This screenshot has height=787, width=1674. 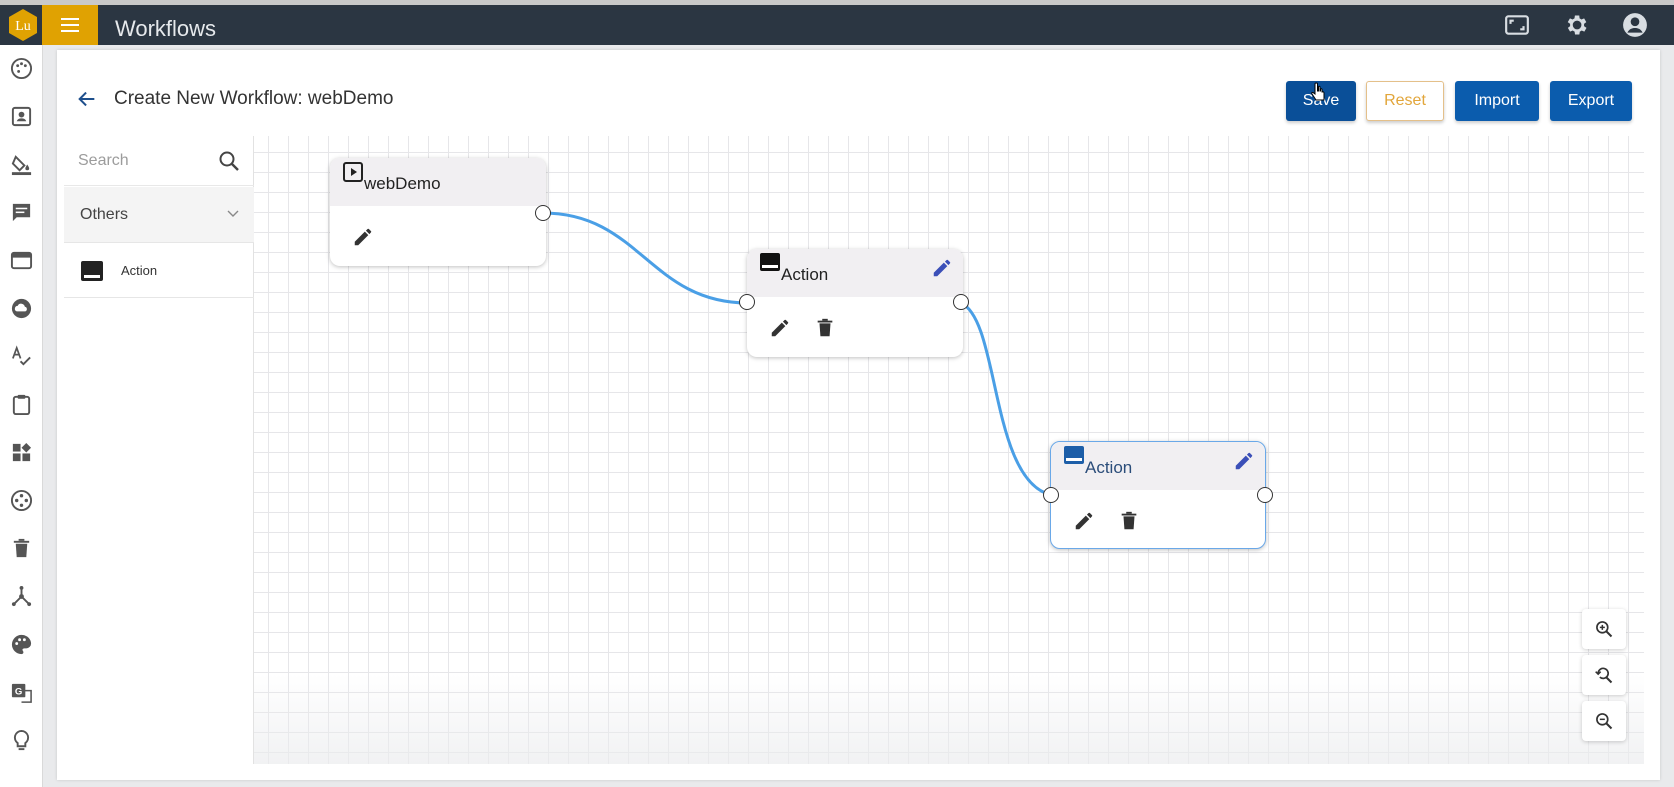 What do you see at coordinates (159, 450) in the screenshot?
I see `node-palette: Others Action` at bounding box center [159, 450].